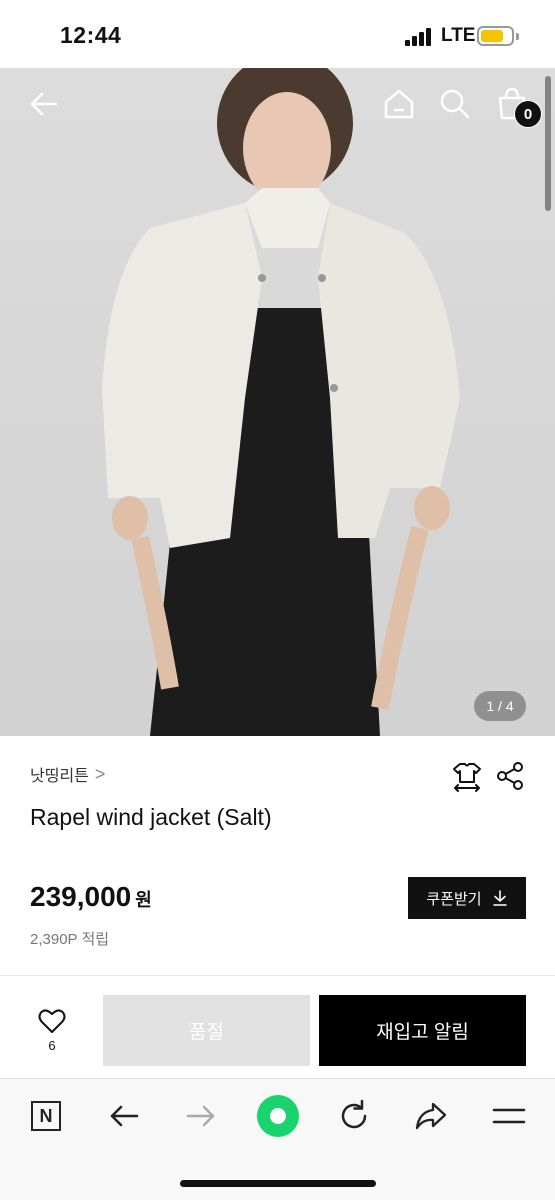 The width and height of the screenshot is (555, 1200). Describe the element at coordinates (455, 104) in the screenshot. I see `search-icon` at that location.